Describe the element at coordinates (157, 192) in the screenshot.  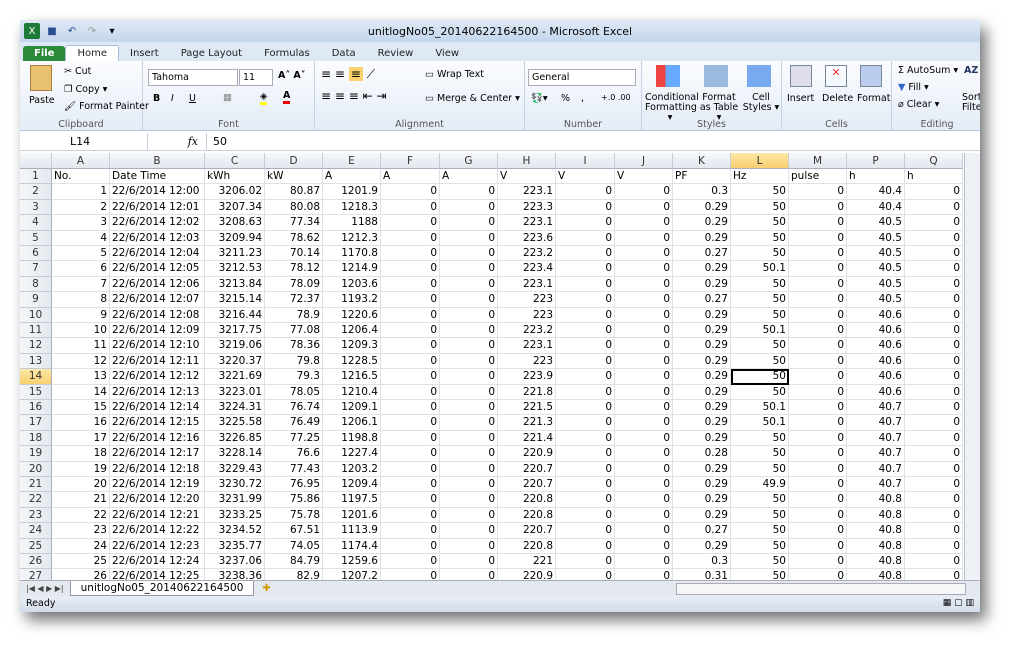
I see `table-cell: 22/6/2014 12:00` at that location.